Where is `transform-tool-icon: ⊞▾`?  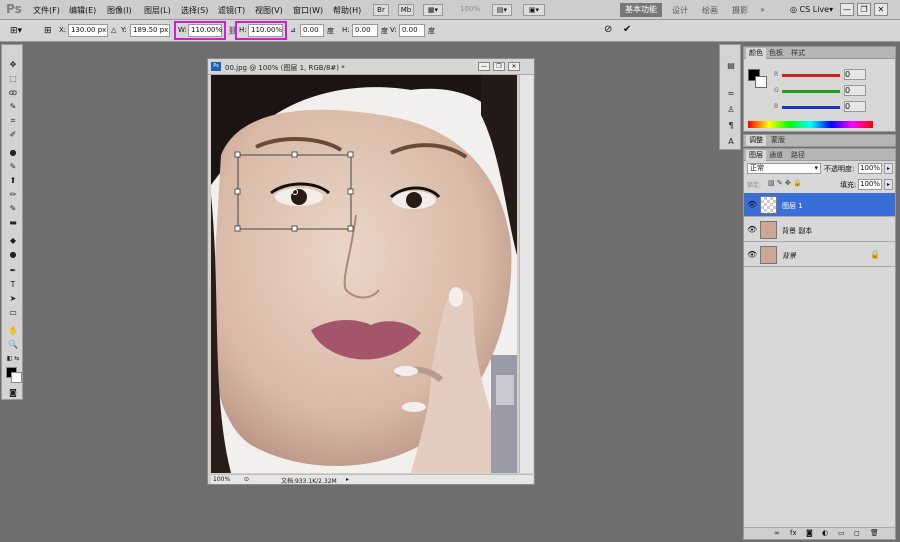
transform-tool-icon: ⊞▾ is located at coordinates (16, 31).